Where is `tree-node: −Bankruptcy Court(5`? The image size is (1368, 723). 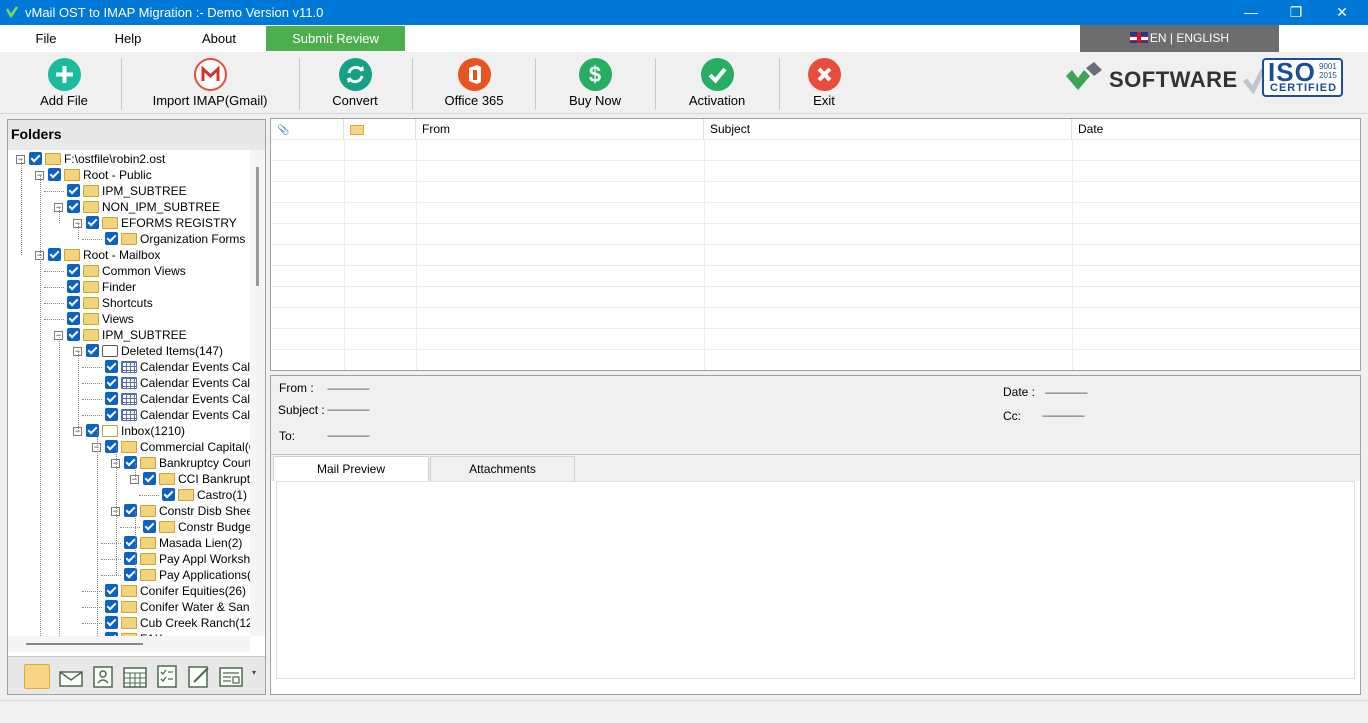
tree-node: −Bankruptcy Court(5 is located at coordinates (129, 463).